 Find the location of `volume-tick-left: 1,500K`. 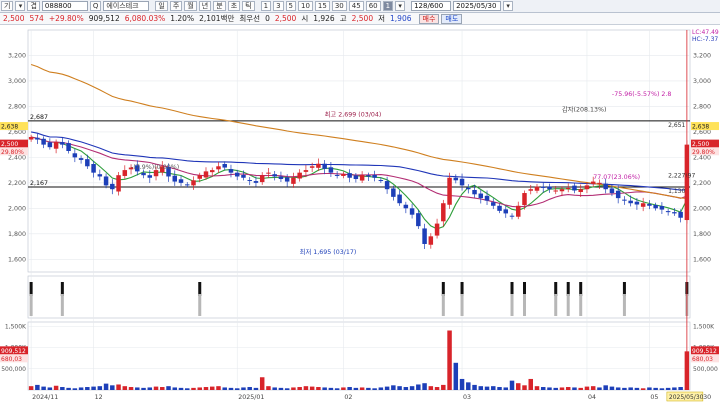

volume-tick-left: 1,500K is located at coordinates (16, 326).